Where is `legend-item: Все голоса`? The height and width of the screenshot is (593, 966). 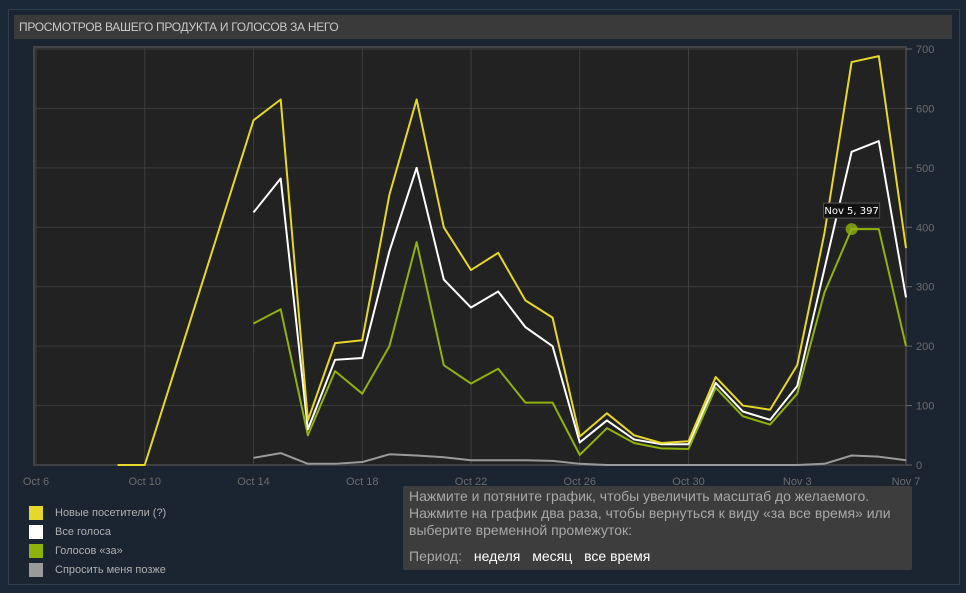 legend-item: Все голоса is located at coordinates (97, 531).